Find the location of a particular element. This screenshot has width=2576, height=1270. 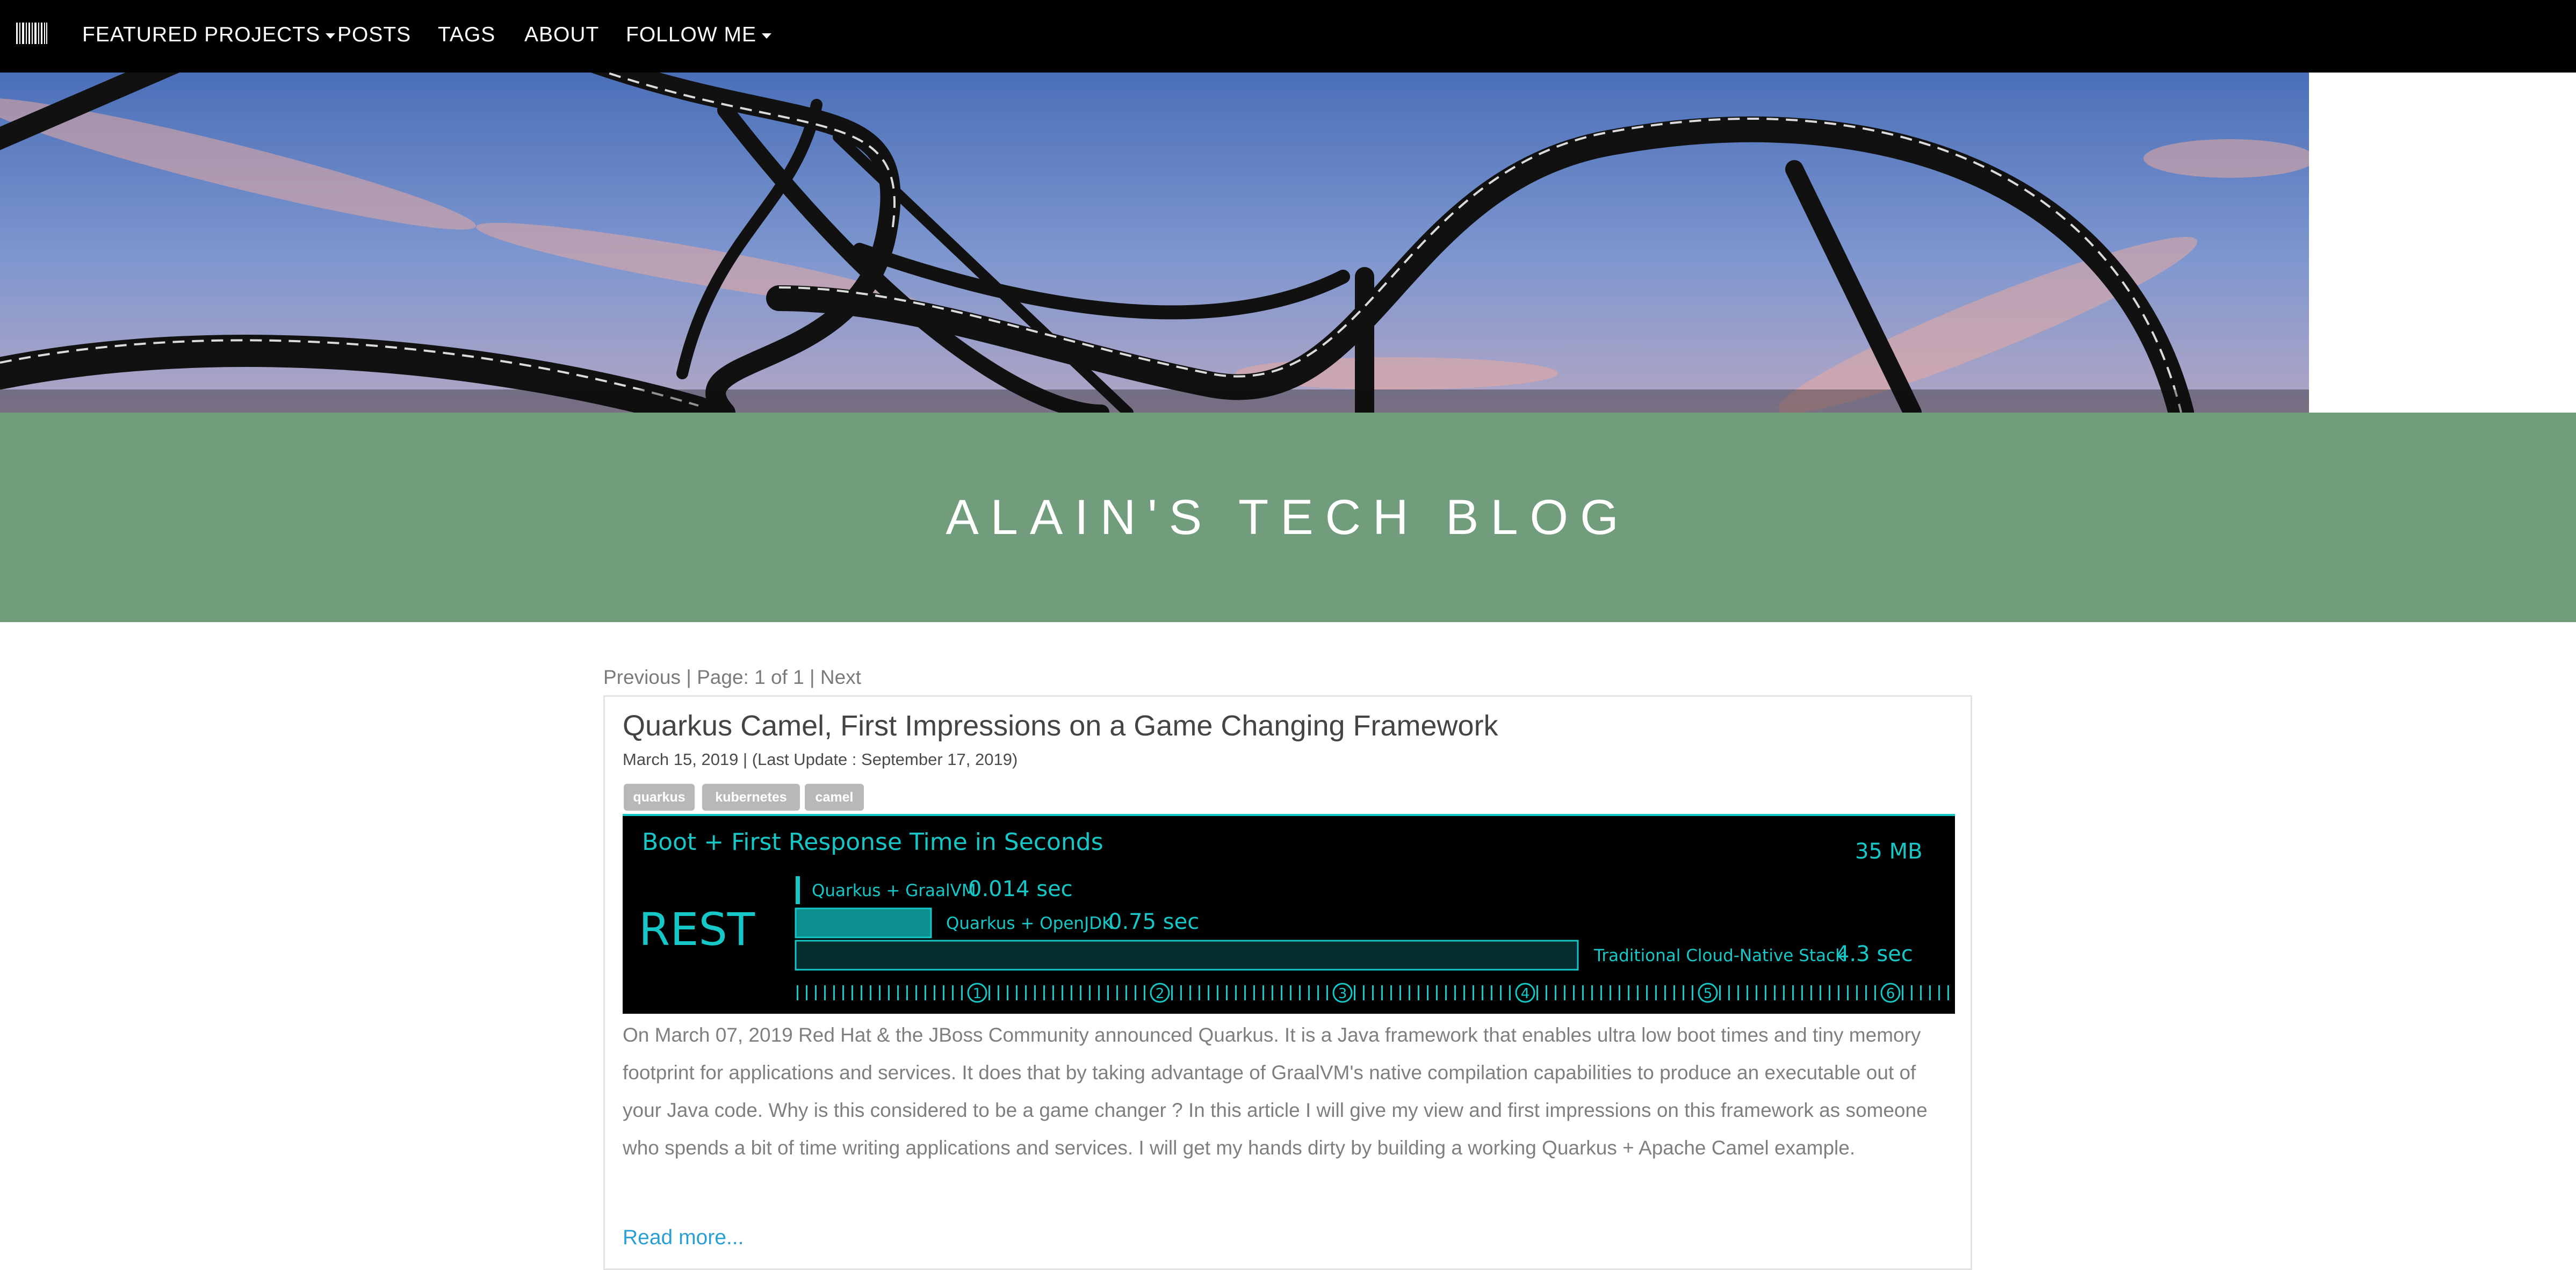

nav-posts: POSTS is located at coordinates (374, 36).